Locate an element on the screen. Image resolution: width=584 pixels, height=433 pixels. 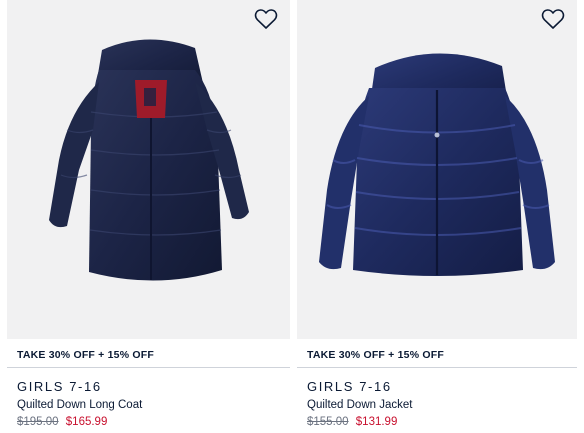
price-row: $195.00 $165.99 is located at coordinates (62, 422).